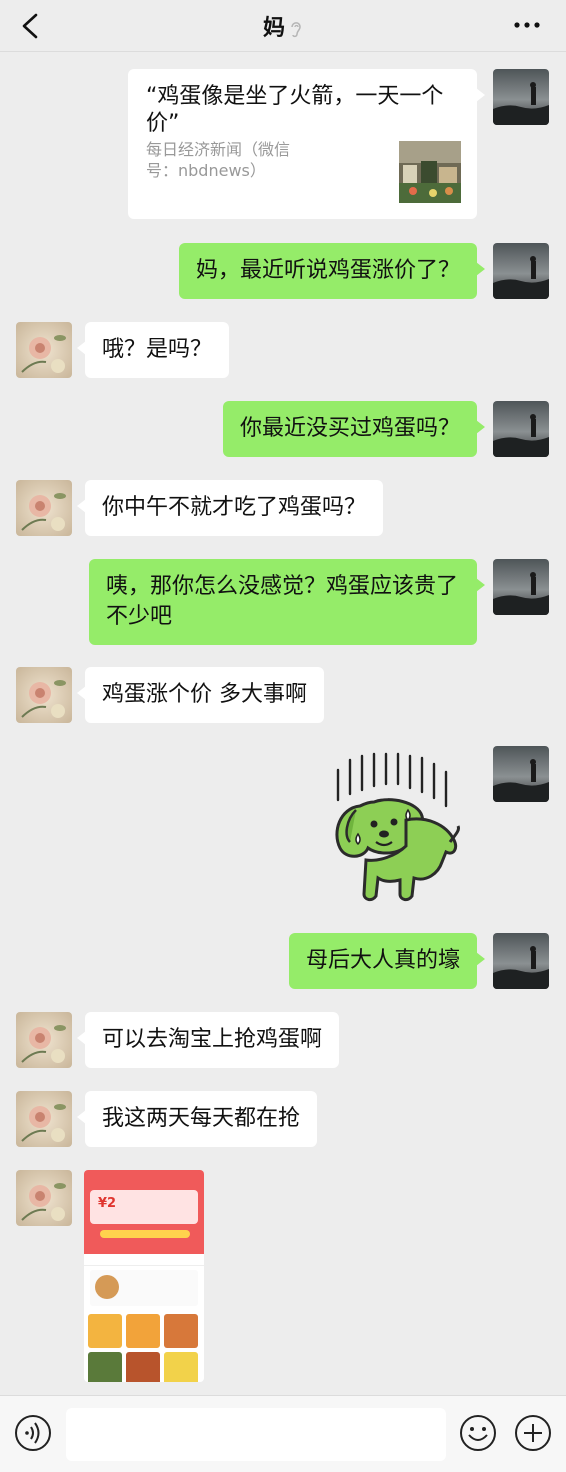  Describe the element at coordinates (354, 429) in the screenshot. I see `sent-message: 你最近没买过鸡蛋吗？` at that location.